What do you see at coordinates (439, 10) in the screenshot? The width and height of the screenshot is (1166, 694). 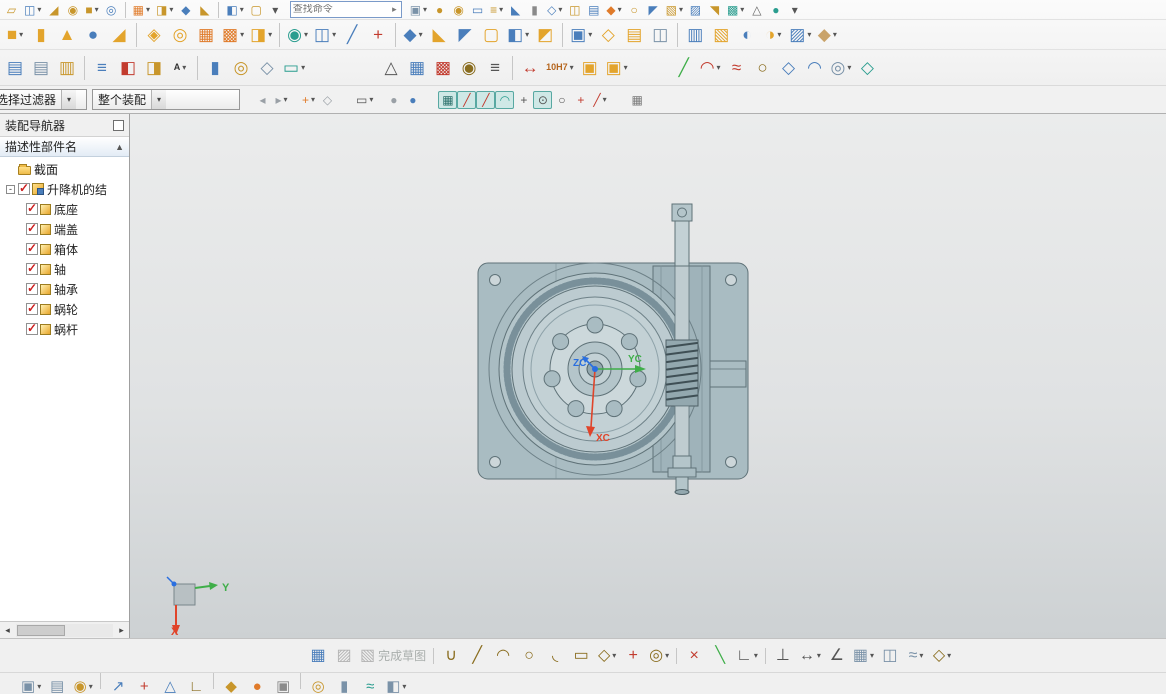 I see `sphere-mini: ●` at bounding box center [439, 10].